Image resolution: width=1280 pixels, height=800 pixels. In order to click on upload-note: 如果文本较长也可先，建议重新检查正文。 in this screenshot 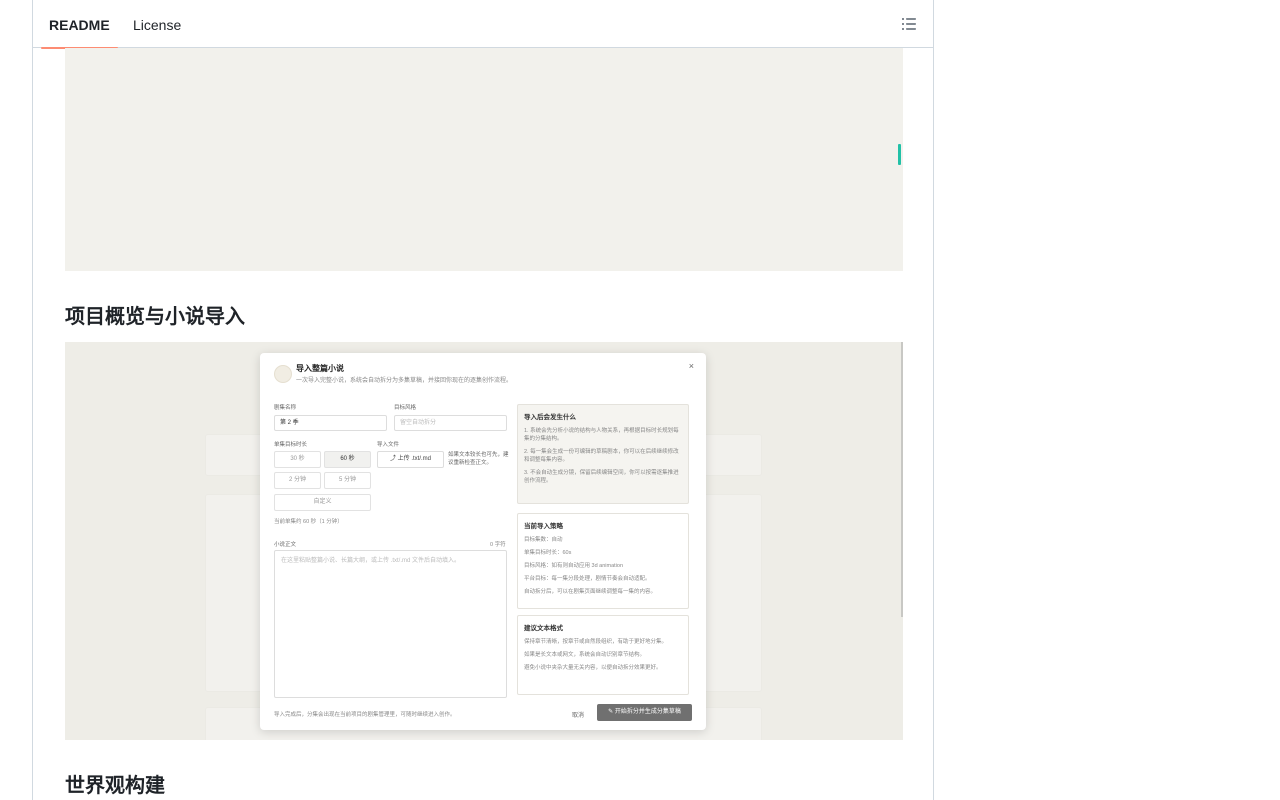, I will do `click(478, 459)`.